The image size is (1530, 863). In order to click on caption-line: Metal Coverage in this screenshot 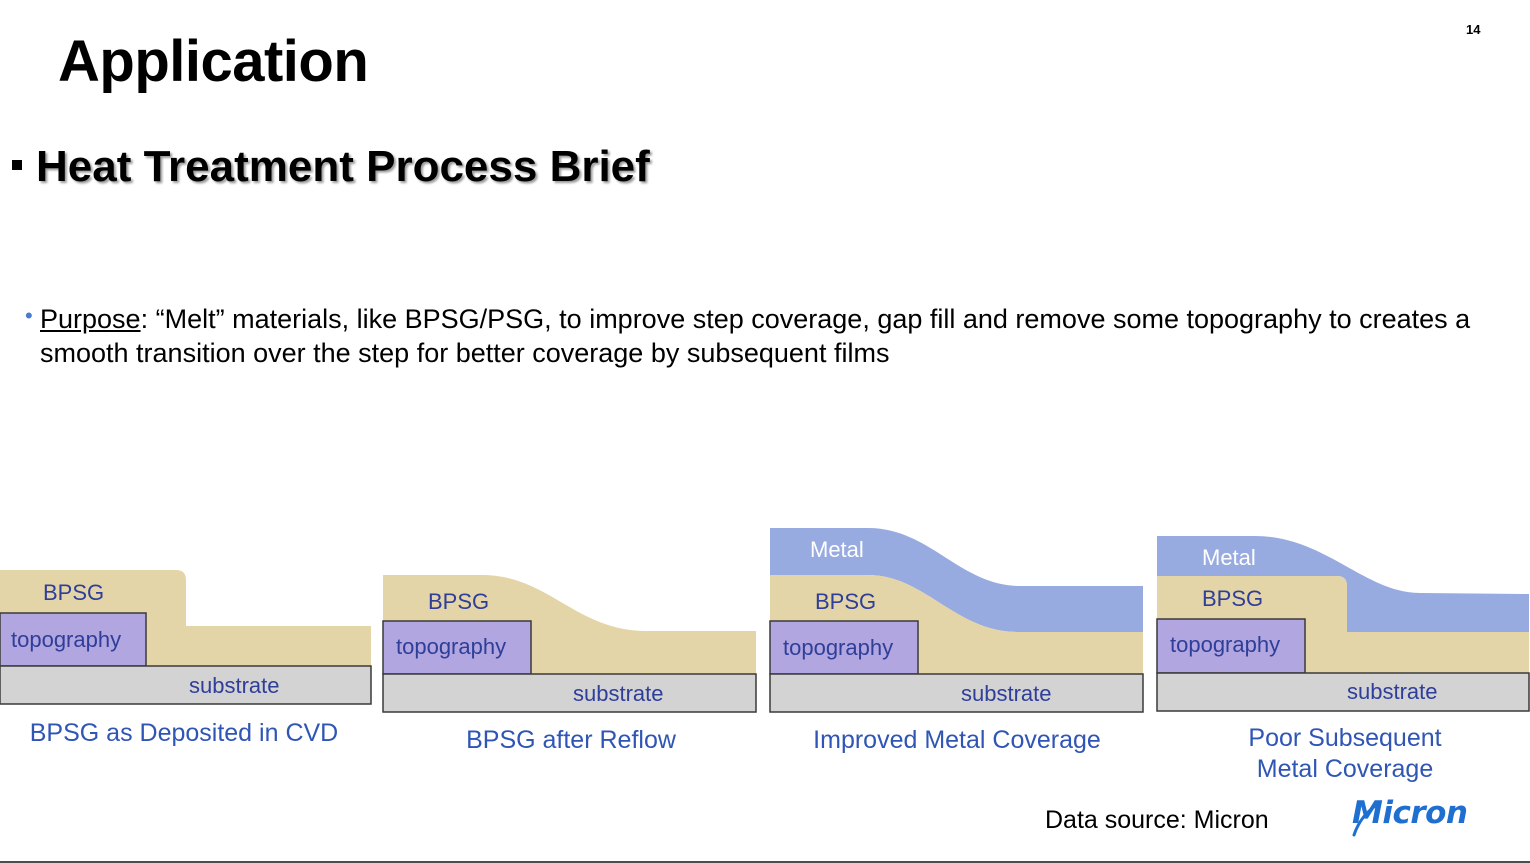, I will do `click(1345, 769)`.